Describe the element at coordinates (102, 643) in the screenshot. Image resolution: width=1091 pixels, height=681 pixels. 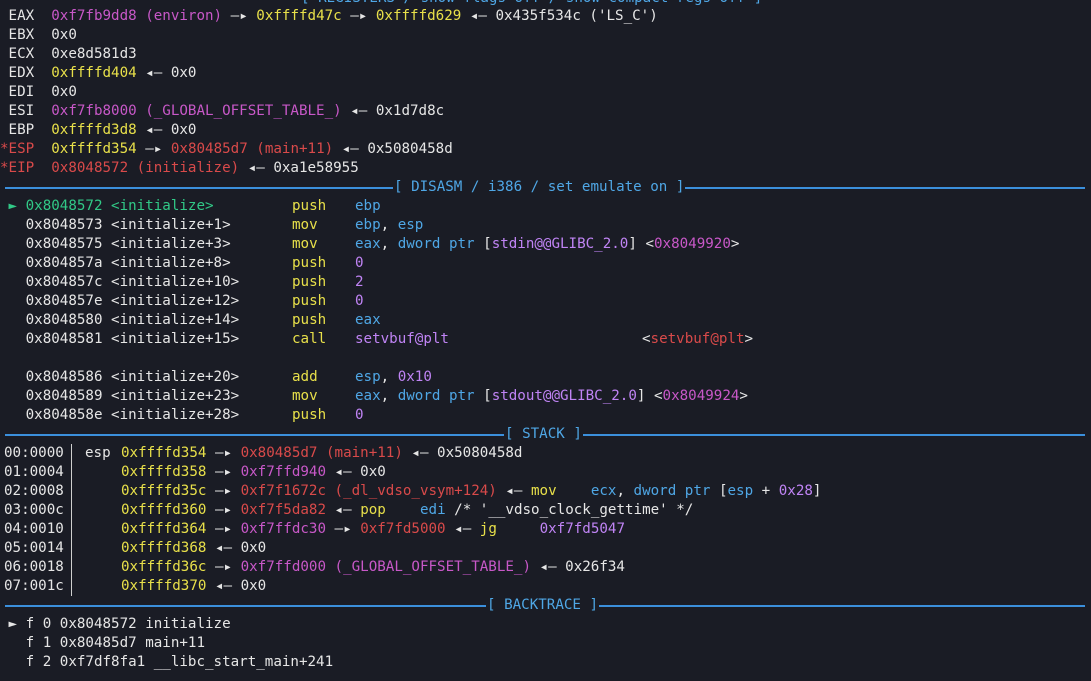
I see `backtrace-frame: f 1 0x80485d7 main+11` at that location.